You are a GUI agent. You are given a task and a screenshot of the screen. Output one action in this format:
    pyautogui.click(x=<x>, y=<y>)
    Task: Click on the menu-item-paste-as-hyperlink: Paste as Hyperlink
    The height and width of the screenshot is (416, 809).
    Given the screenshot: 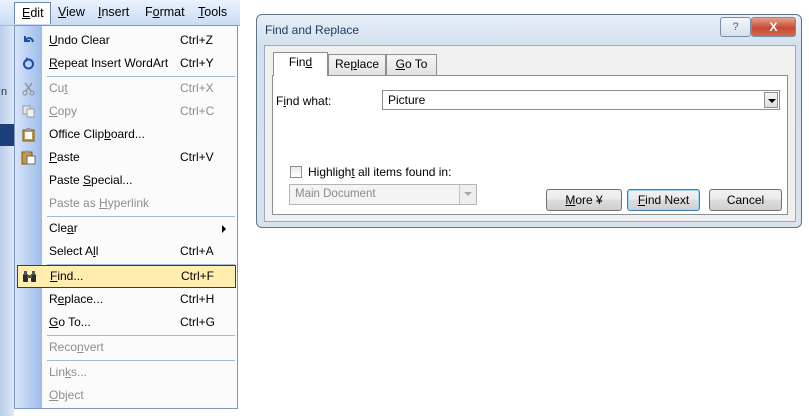 What is the action you would take?
    pyautogui.click(x=126, y=203)
    